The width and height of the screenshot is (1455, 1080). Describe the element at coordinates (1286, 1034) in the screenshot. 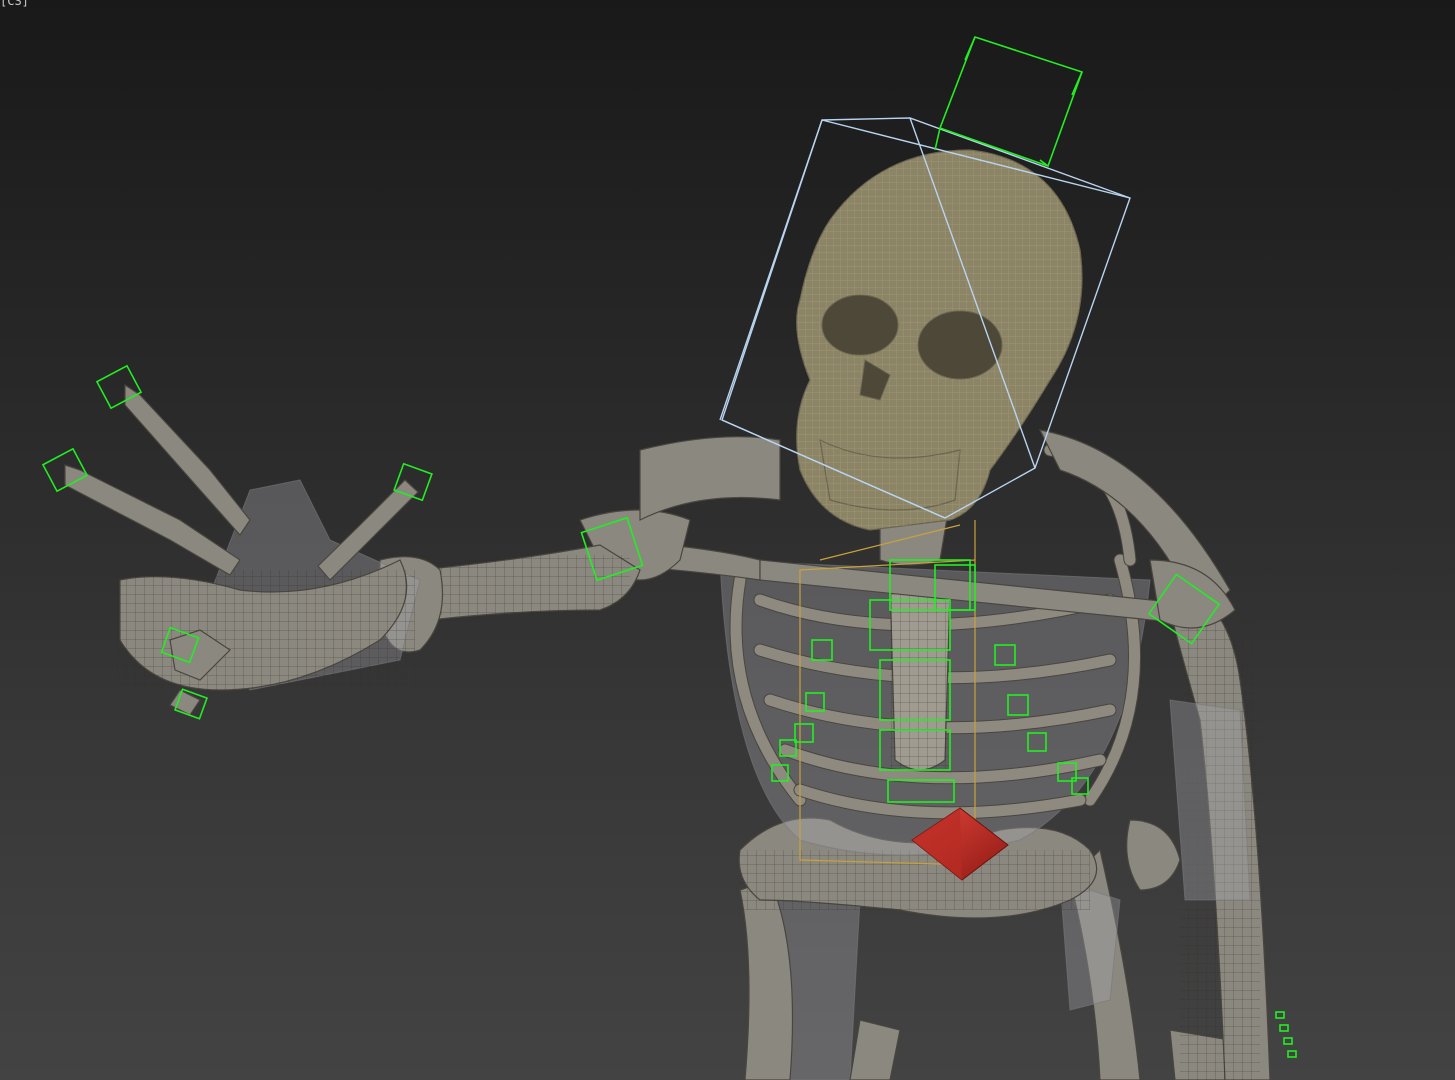

I see `foot-control-markers` at that location.